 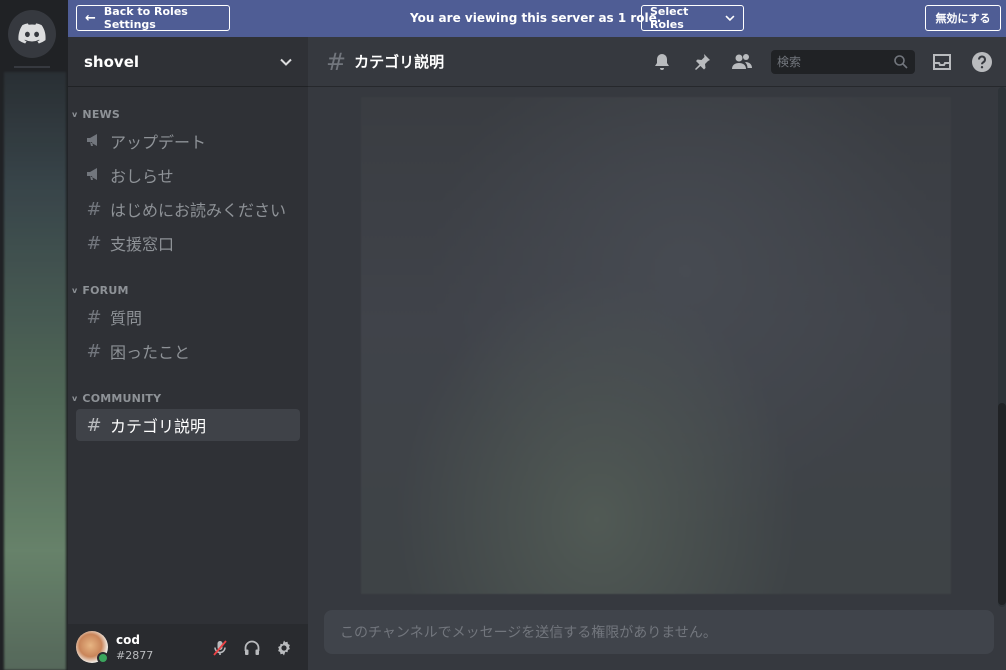 I want to click on arrow-left-icon: ←, so click(x=90, y=18).